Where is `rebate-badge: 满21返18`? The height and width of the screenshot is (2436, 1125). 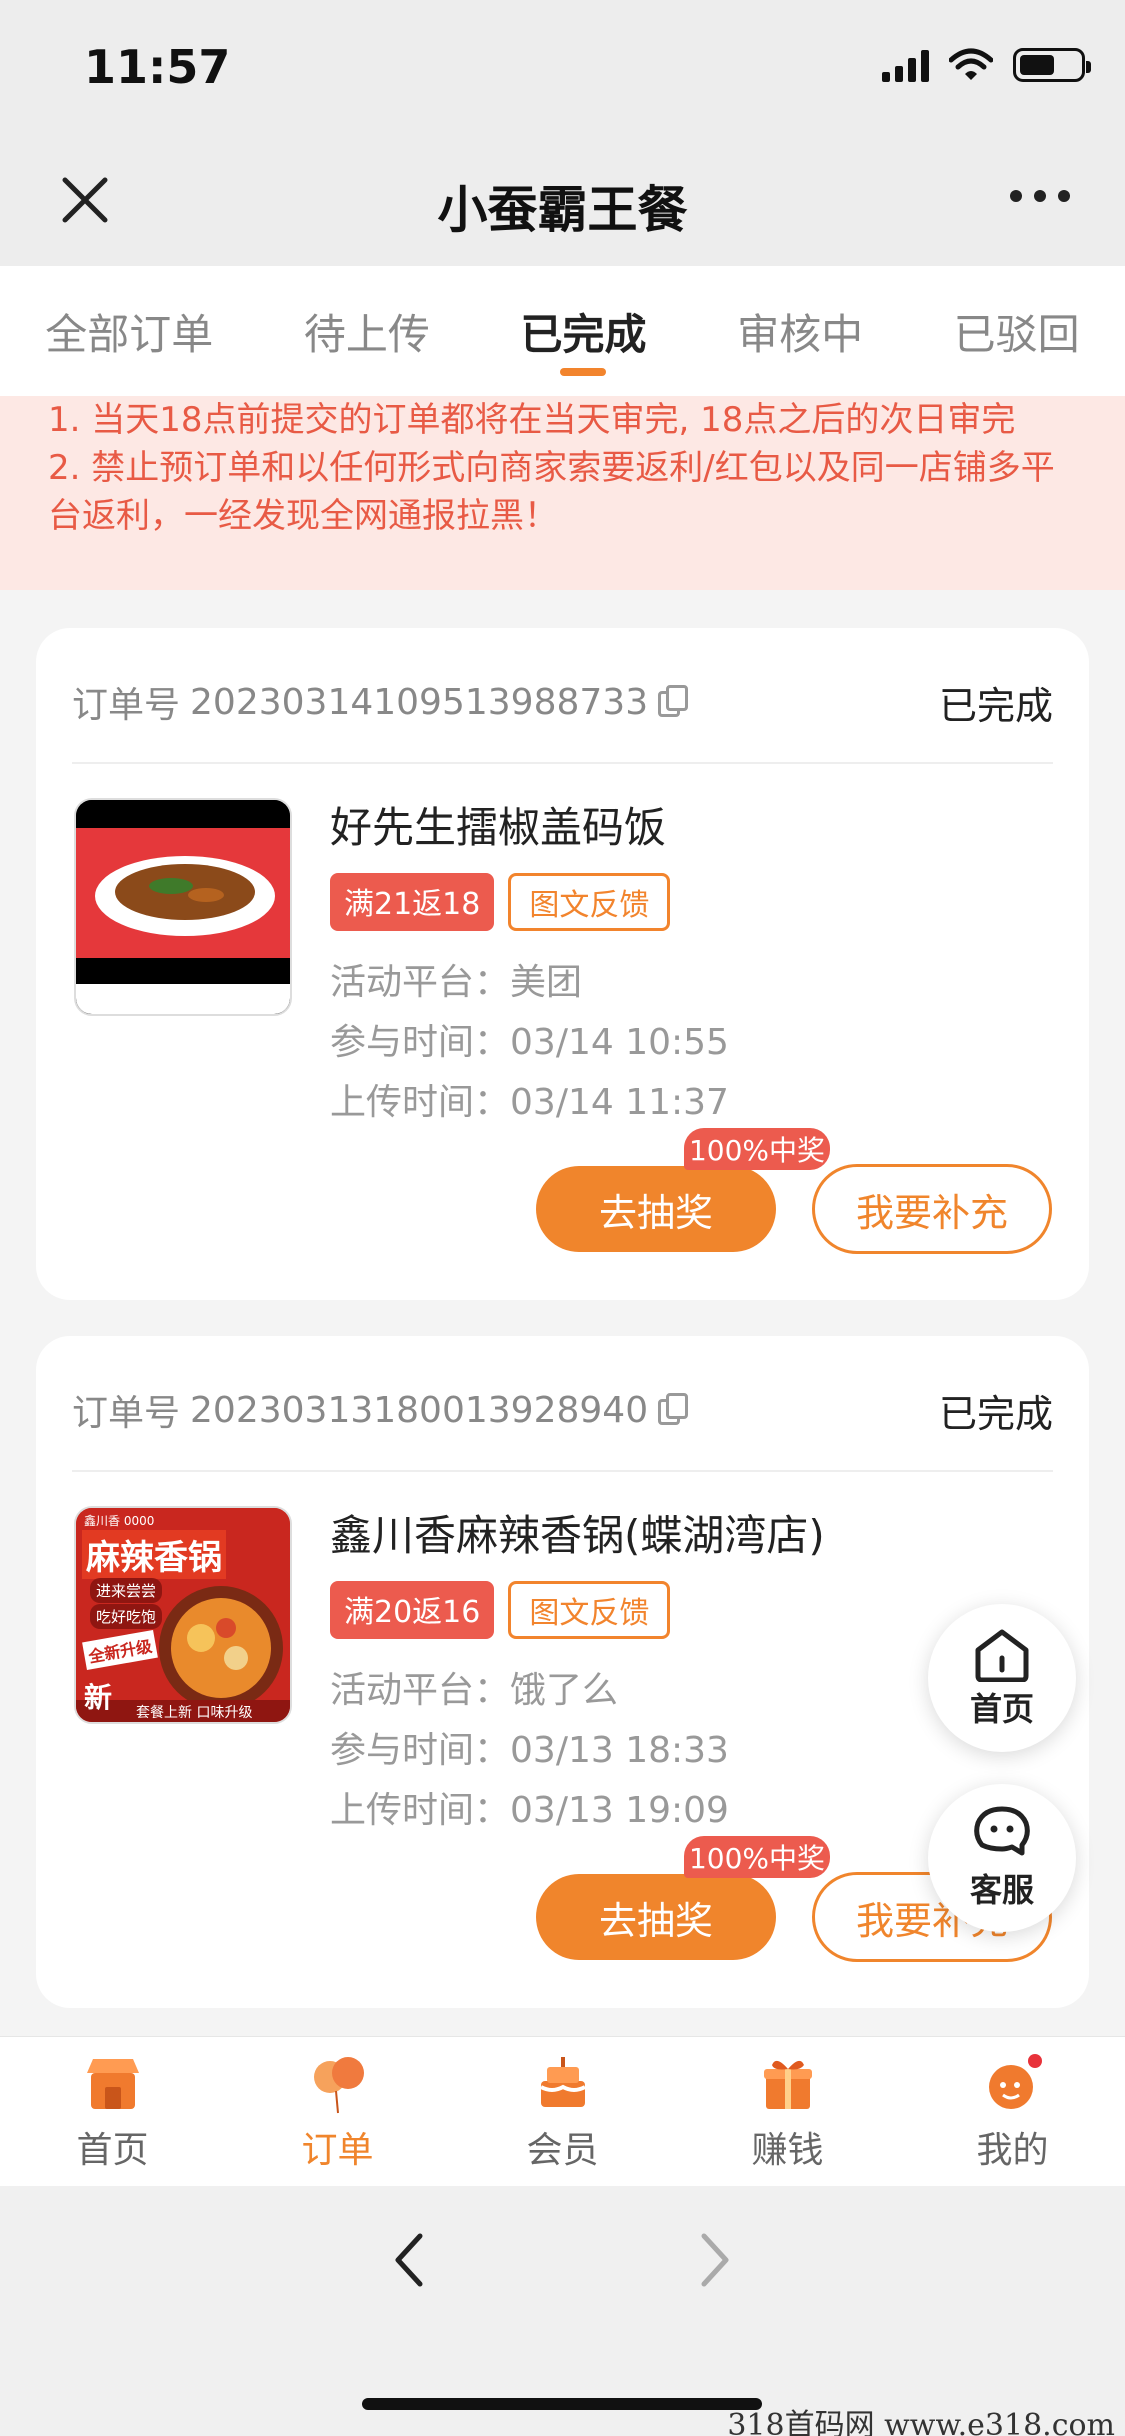 rebate-badge: 满21返18 is located at coordinates (412, 902).